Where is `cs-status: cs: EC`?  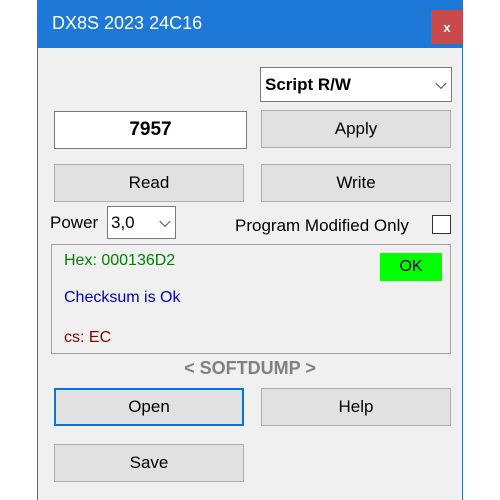
cs-status: cs: EC is located at coordinates (88, 337).